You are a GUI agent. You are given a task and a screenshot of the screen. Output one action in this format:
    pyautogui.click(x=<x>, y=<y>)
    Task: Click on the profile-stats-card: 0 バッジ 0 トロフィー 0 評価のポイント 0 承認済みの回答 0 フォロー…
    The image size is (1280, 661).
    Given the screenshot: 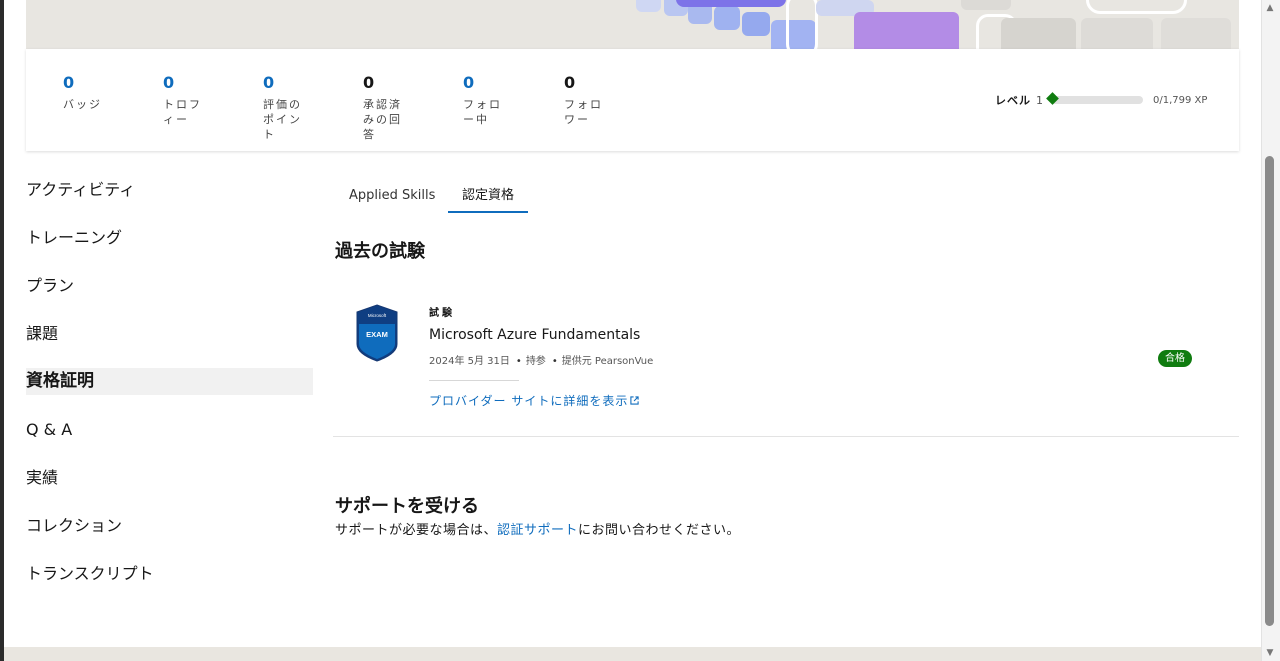 What is the action you would take?
    pyautogui.click(x=632, y=100)
    